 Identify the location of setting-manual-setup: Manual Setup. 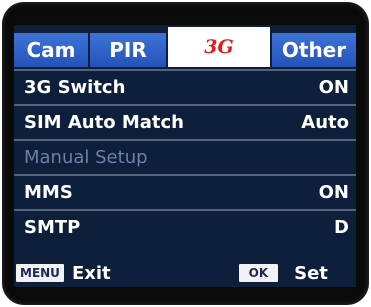
(185, 156).